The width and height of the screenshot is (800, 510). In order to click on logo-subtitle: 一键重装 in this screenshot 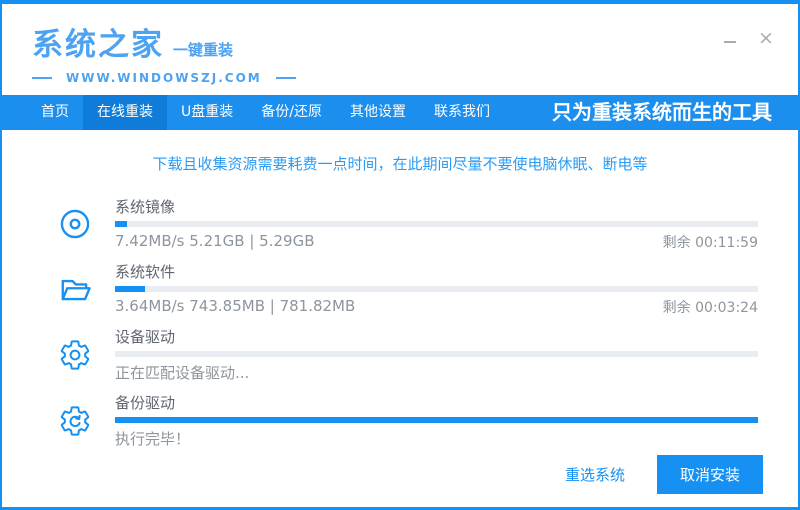, I will do `click(203, 50)`.